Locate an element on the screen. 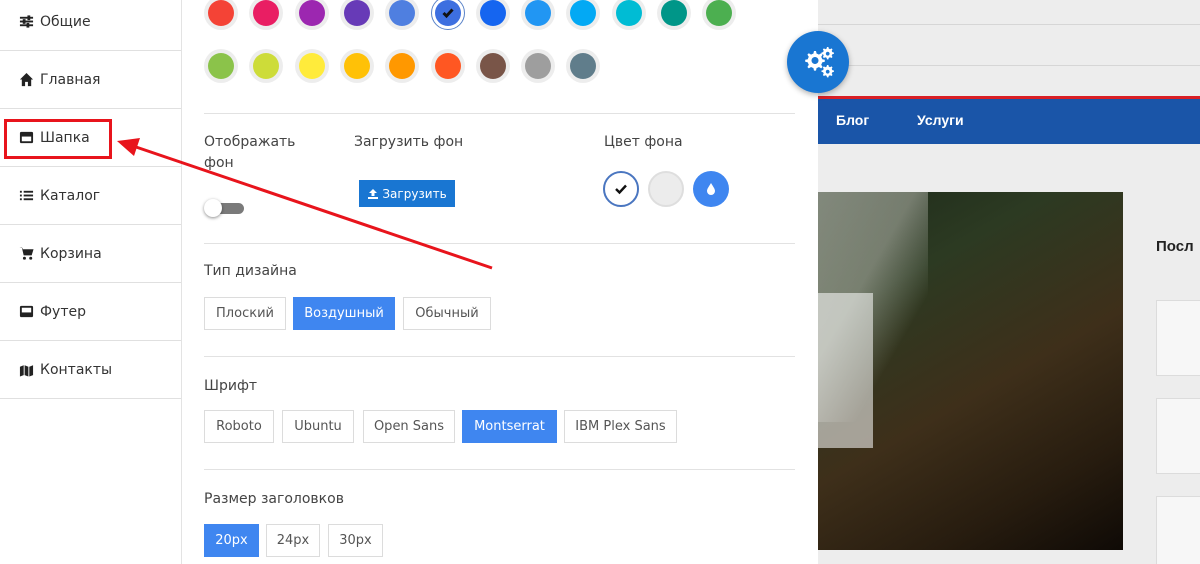 The image size is (1200, 564). footer-icon is located at coordinates (26, 312).